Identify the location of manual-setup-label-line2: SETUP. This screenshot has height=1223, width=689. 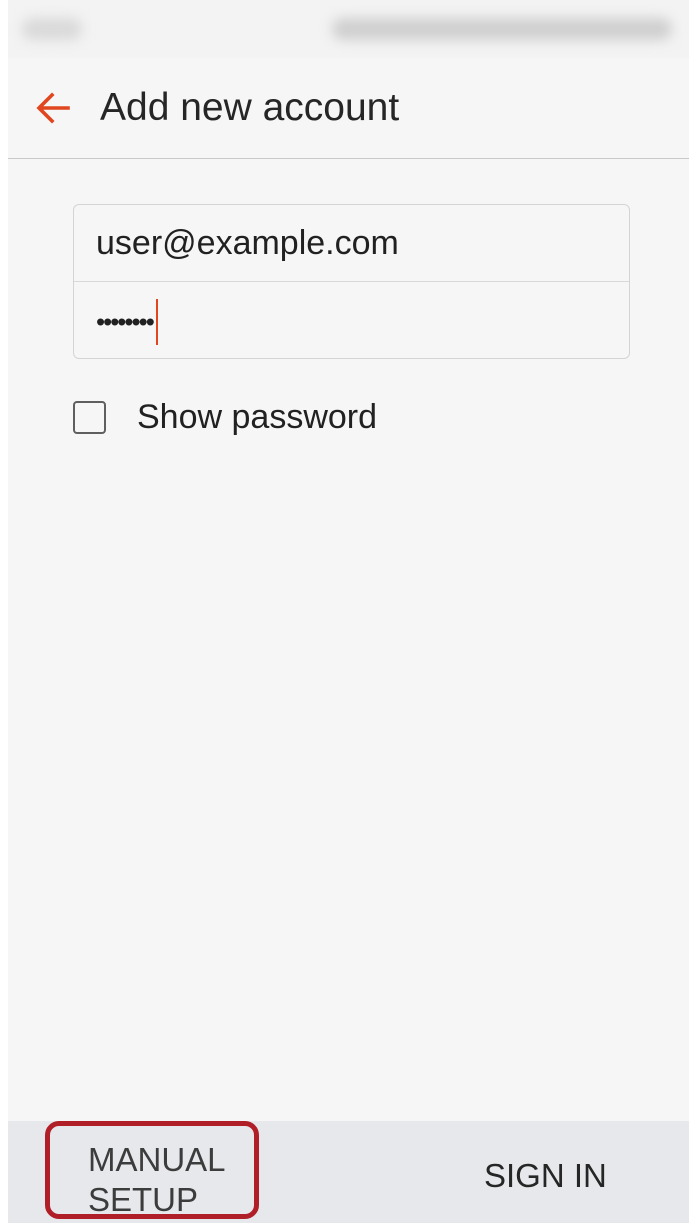
(143, 1199).